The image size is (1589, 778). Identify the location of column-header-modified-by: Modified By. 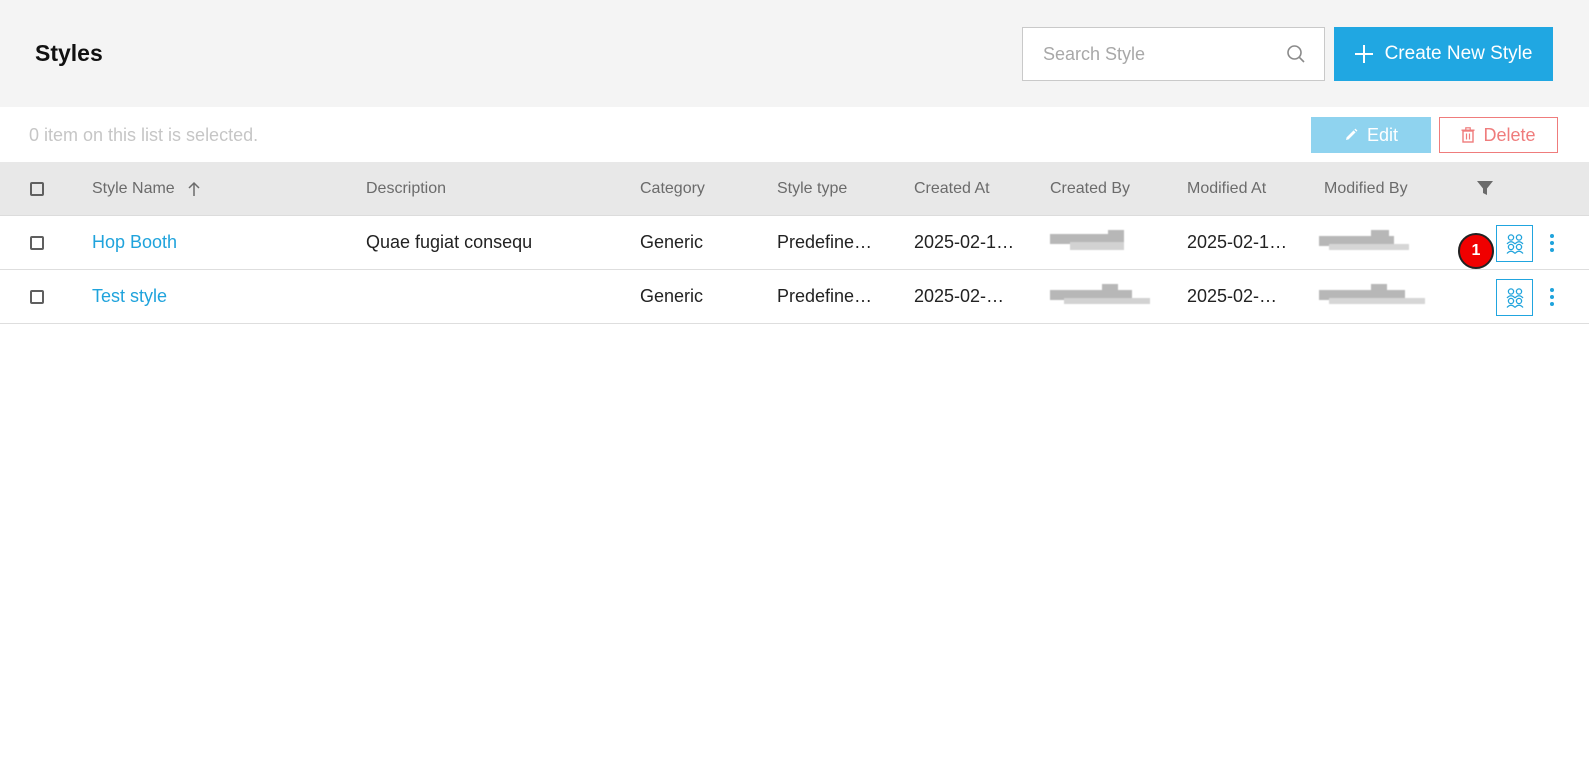
(1366, 189).